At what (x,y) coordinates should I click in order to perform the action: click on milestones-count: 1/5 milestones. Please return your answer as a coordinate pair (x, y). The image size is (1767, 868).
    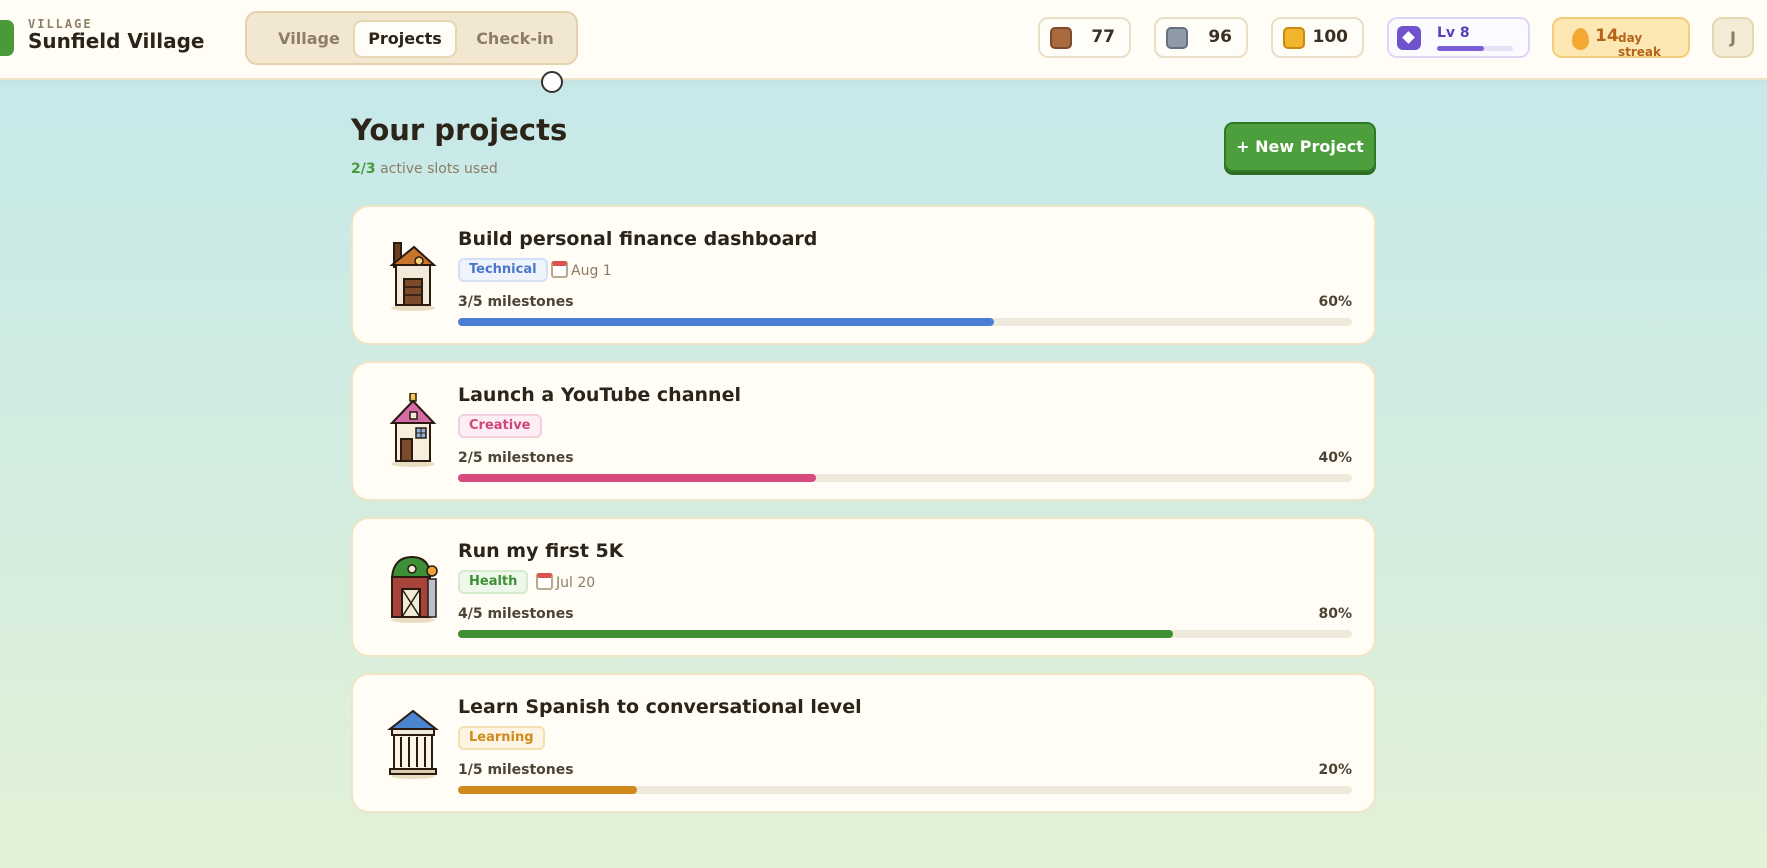
    Looking at the image, I should click on (516, 770).